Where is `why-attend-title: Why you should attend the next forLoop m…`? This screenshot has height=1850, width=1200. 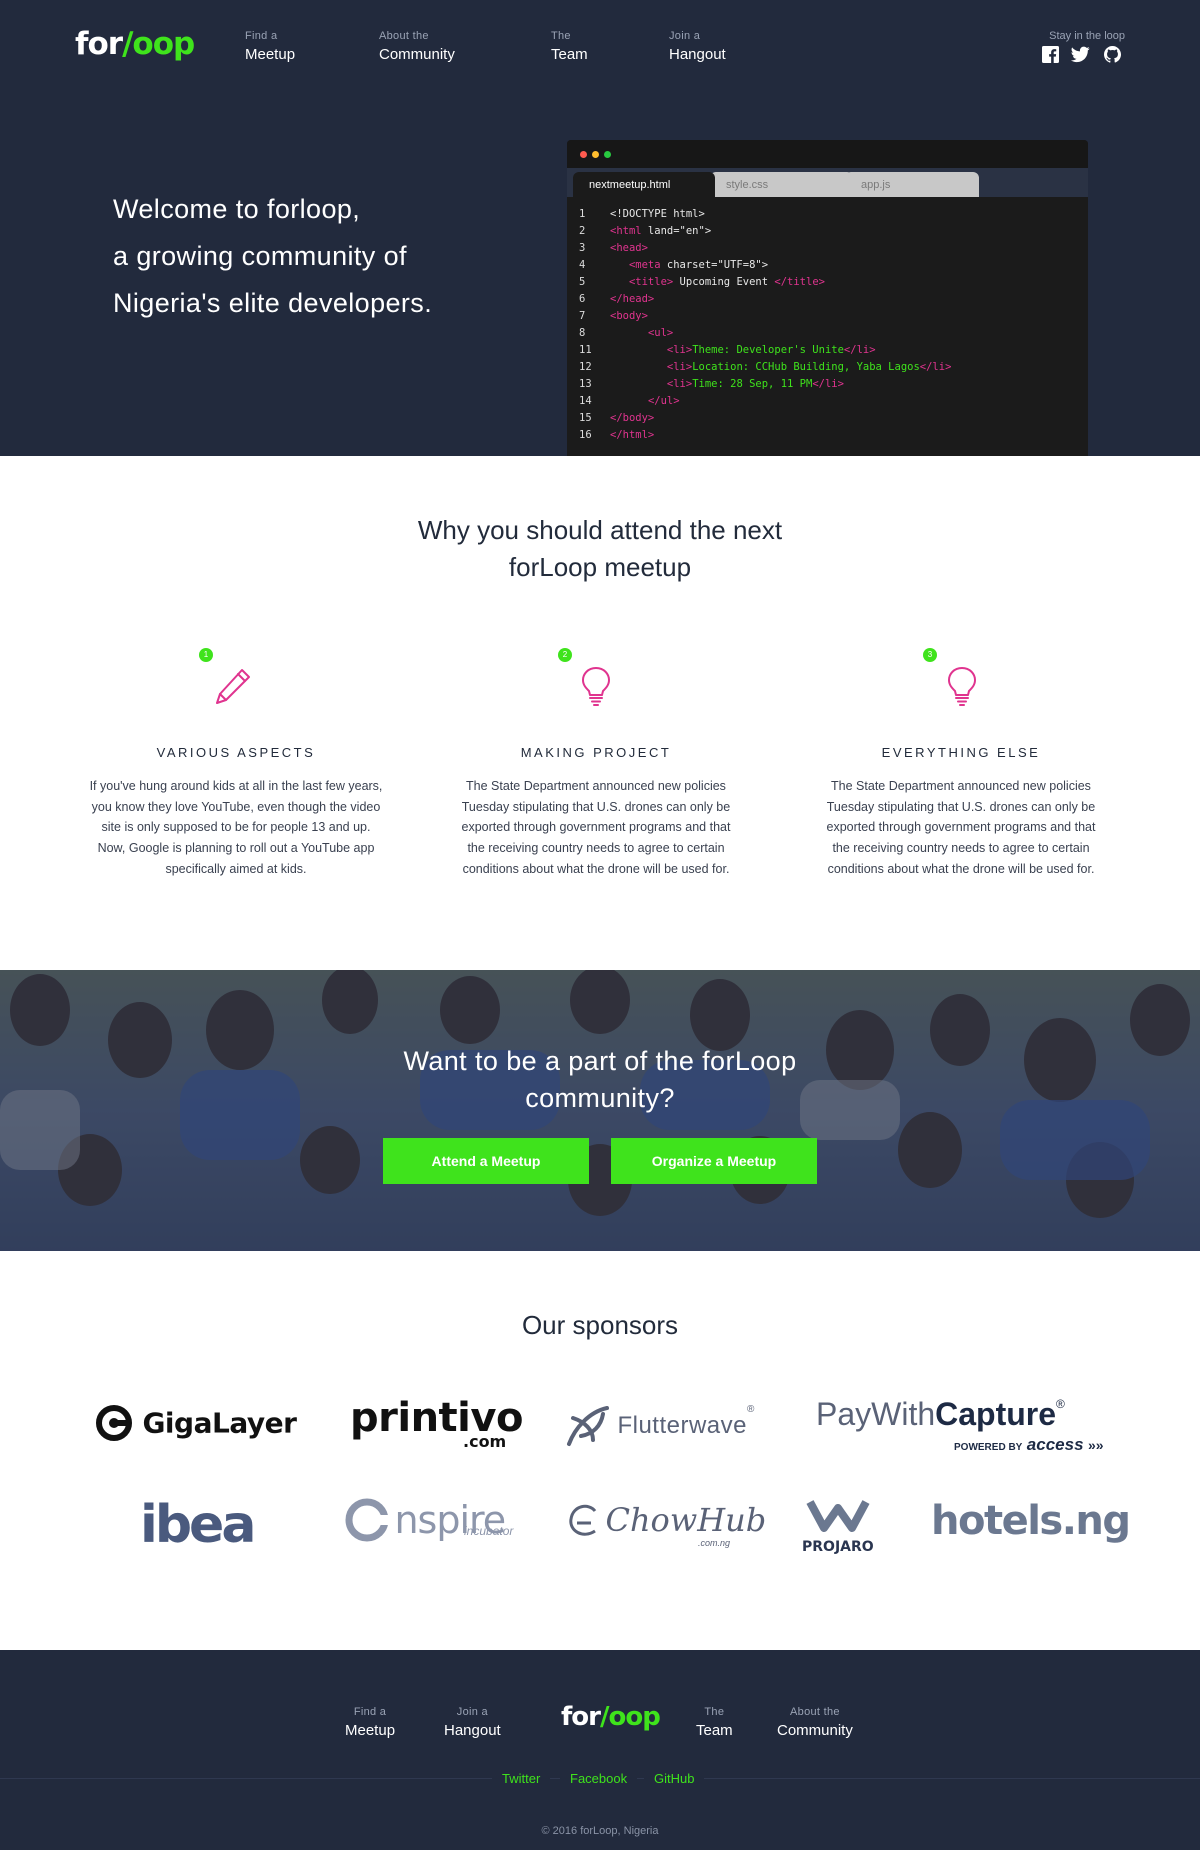
why-attend-title: Why you should attend the next forLoop m… is located at coordinates (600, 548).